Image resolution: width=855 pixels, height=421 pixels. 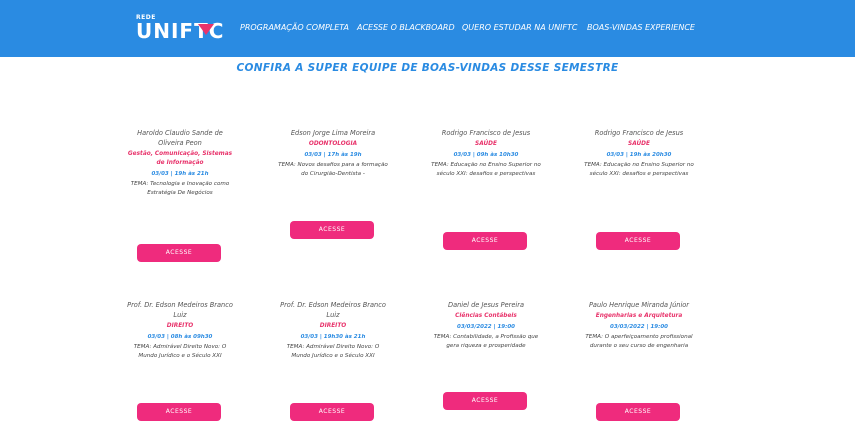 What do you see at coordinates (406, 27) in the screenshot?
I see `nav-acesse-blackboard: ACESSE O BLACKBOARD` at bounding box center [406, 27].